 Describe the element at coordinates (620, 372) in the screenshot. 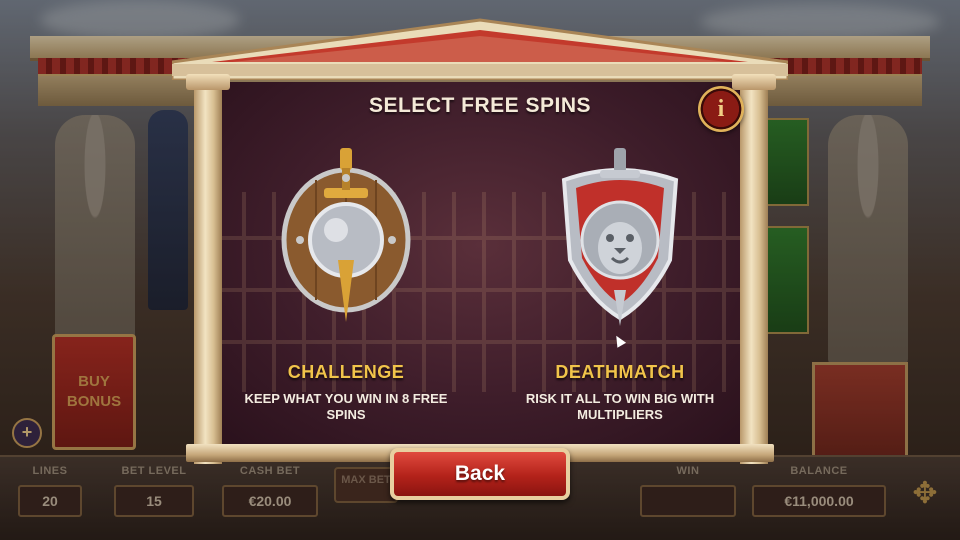

I see `deathmatch-title: DEATHMATCH` at that location.